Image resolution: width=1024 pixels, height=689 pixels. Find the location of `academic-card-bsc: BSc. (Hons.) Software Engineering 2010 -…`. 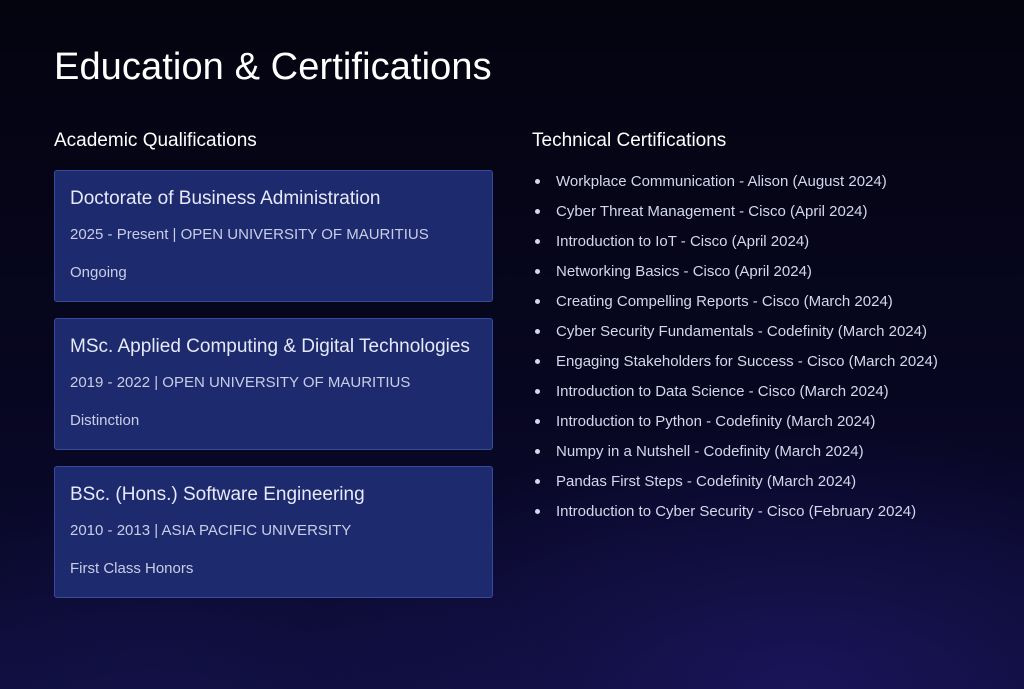

academic-card-bsc: BSc. (Hons.) Software Engineering 2010 -… is located at coordinates (273, 532).